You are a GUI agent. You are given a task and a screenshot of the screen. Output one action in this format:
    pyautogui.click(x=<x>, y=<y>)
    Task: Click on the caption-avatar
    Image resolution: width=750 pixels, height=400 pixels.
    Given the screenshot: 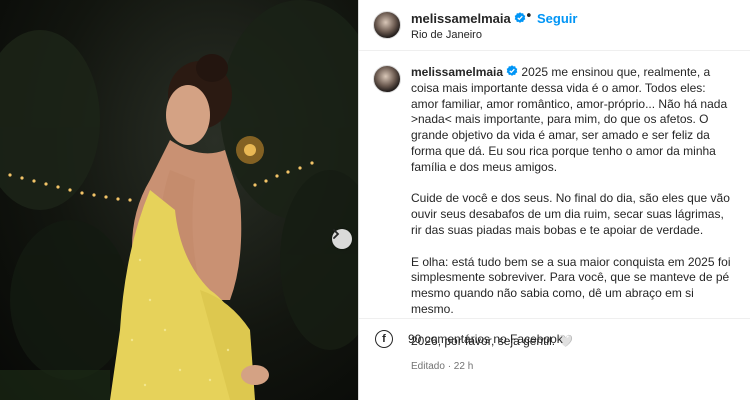 What is the action you would take?
    pyautogui.click(x=387, y=79)
    